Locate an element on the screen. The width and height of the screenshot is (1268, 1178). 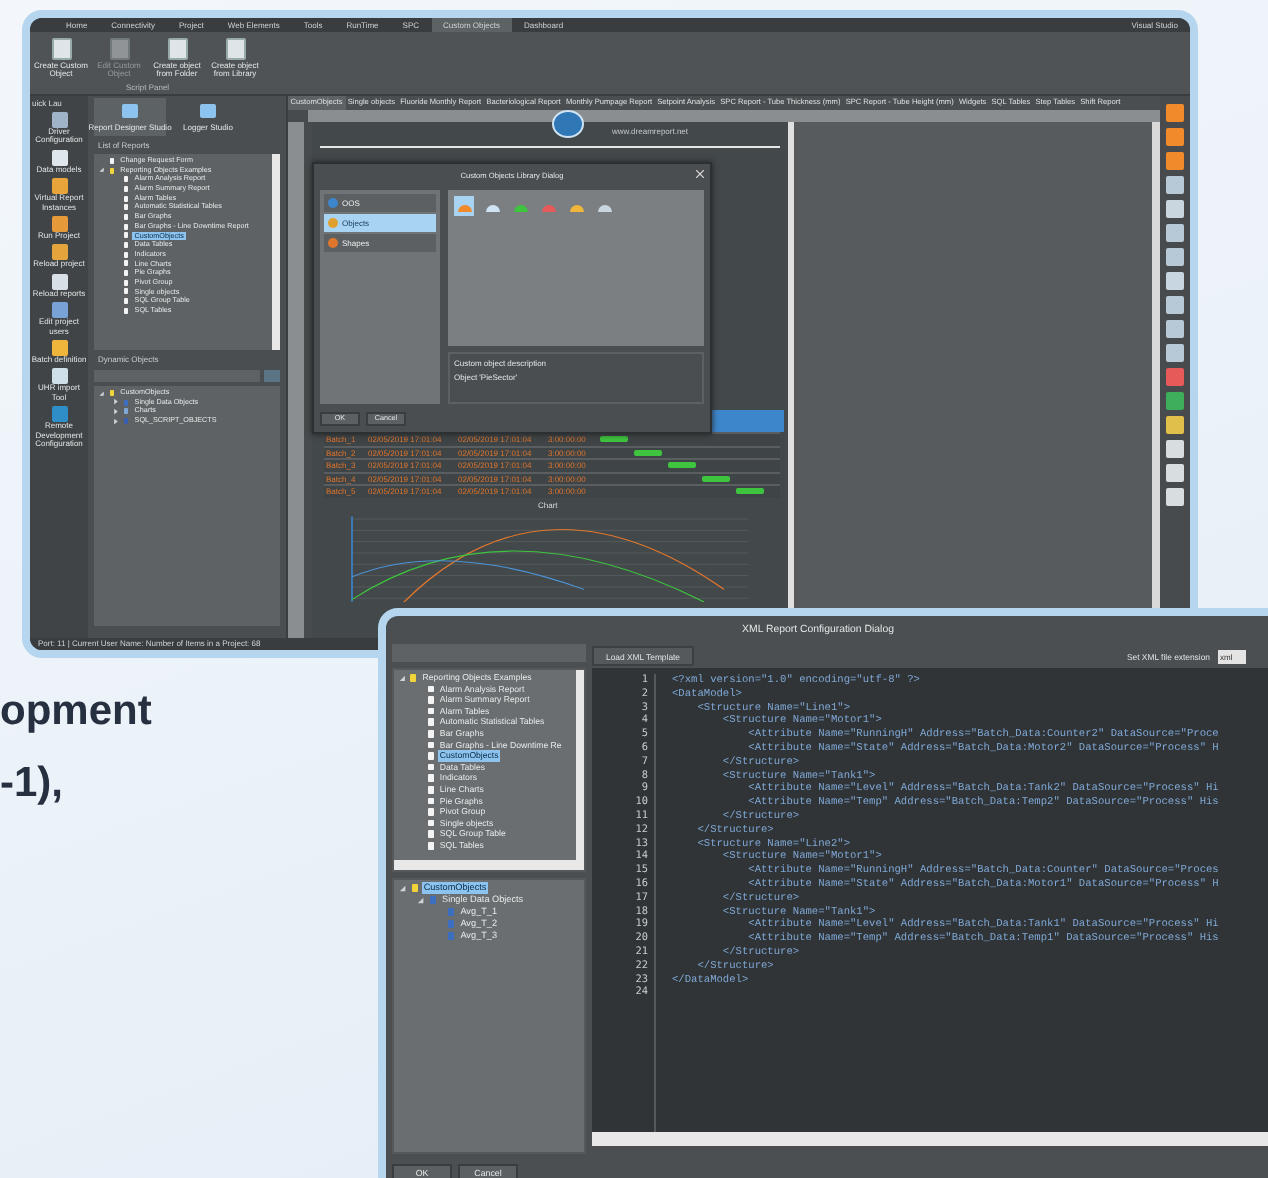
close-icon is located at coordinates (700, 174).